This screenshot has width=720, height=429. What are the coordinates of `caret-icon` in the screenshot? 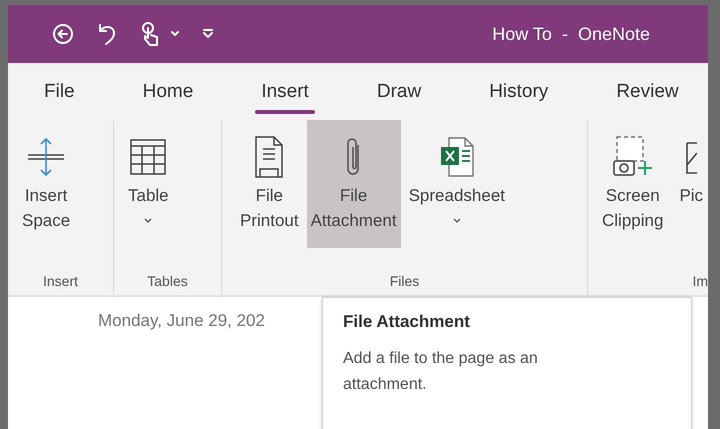 It's located at (175, 34).